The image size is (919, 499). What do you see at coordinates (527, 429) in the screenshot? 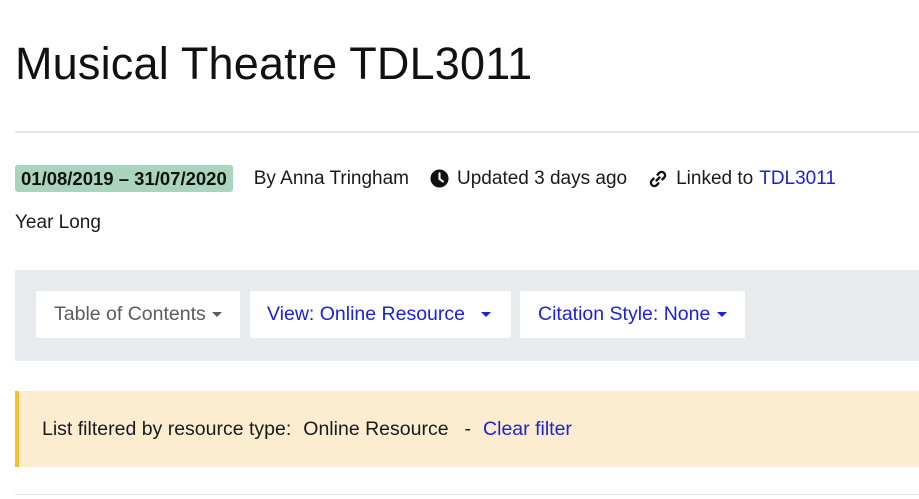
I see `clear-filter-link: Clear filter` at bounding box center [527, 429].